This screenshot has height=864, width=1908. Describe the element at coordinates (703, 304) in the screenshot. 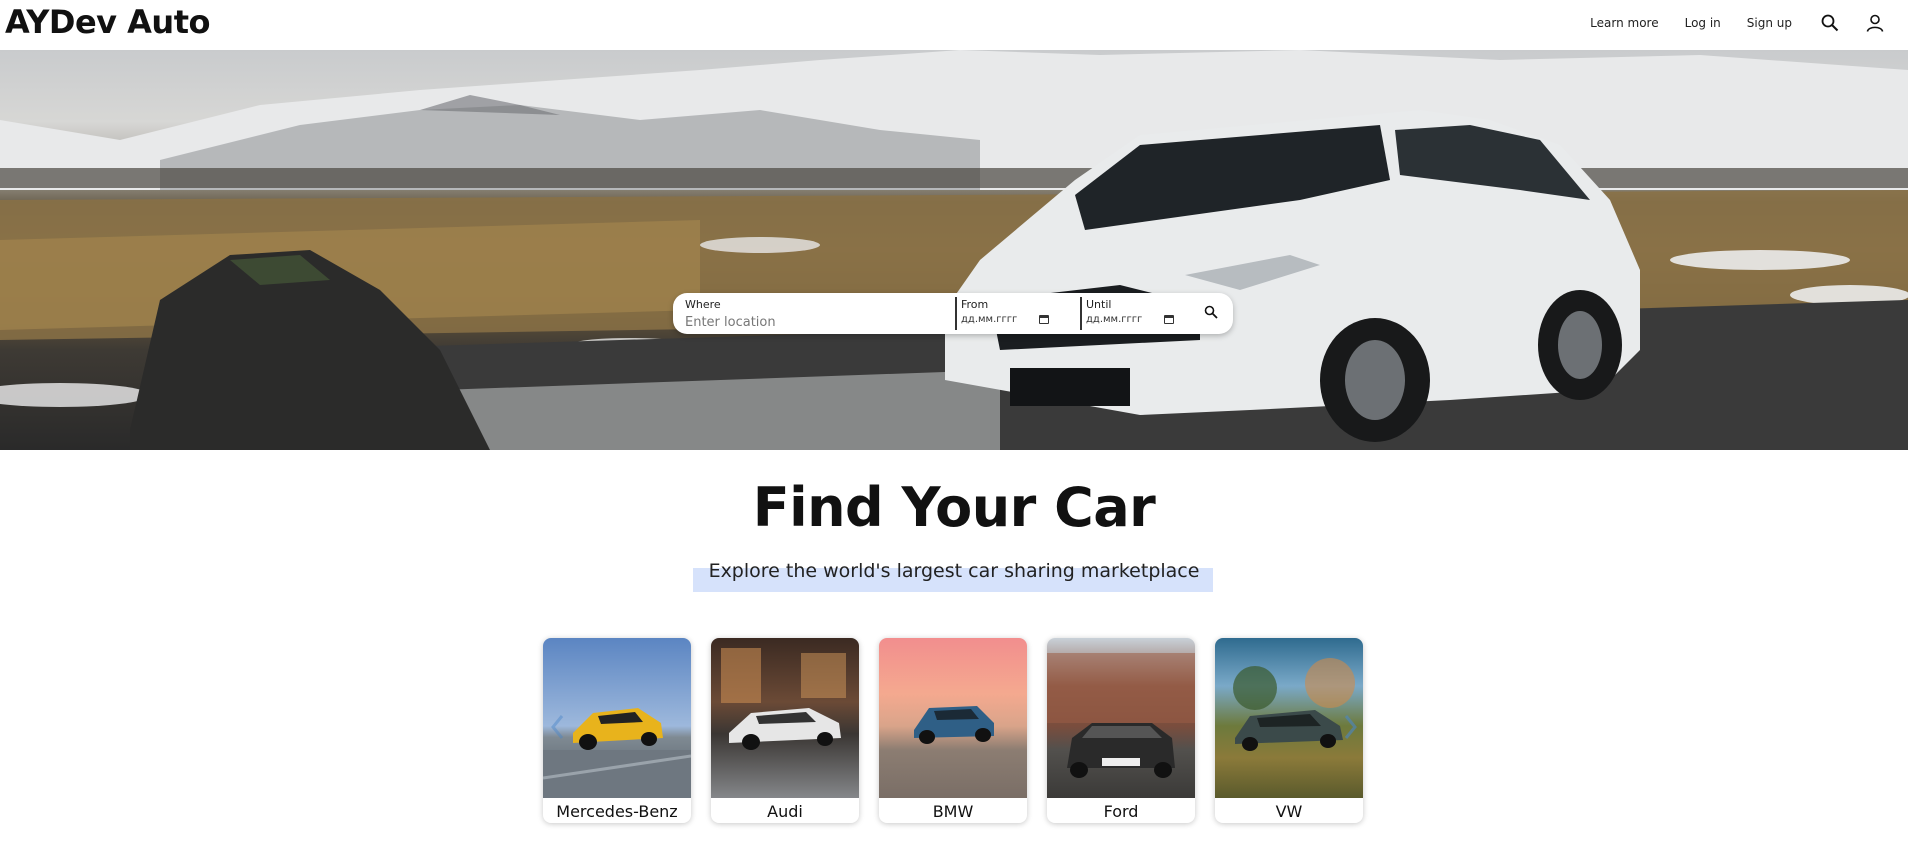

I see `where-label: Where` at that location.